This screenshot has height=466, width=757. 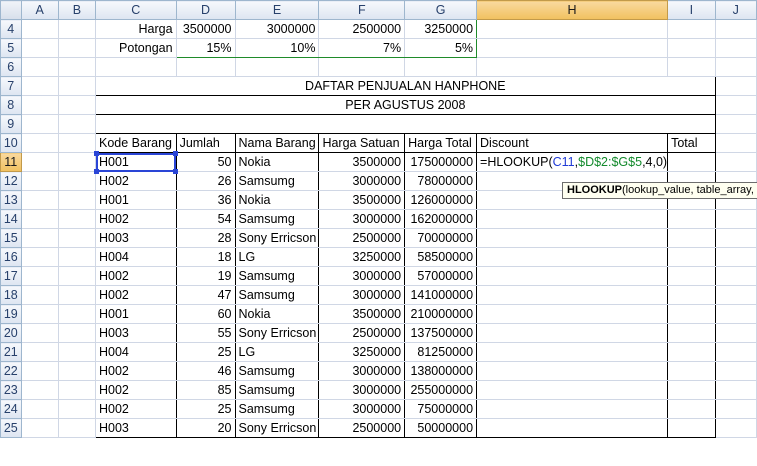 What do you see at coordinates (205, 295) in the screenshot?
I see `cell-jumlah: 47` at bounding box center [205, 295].